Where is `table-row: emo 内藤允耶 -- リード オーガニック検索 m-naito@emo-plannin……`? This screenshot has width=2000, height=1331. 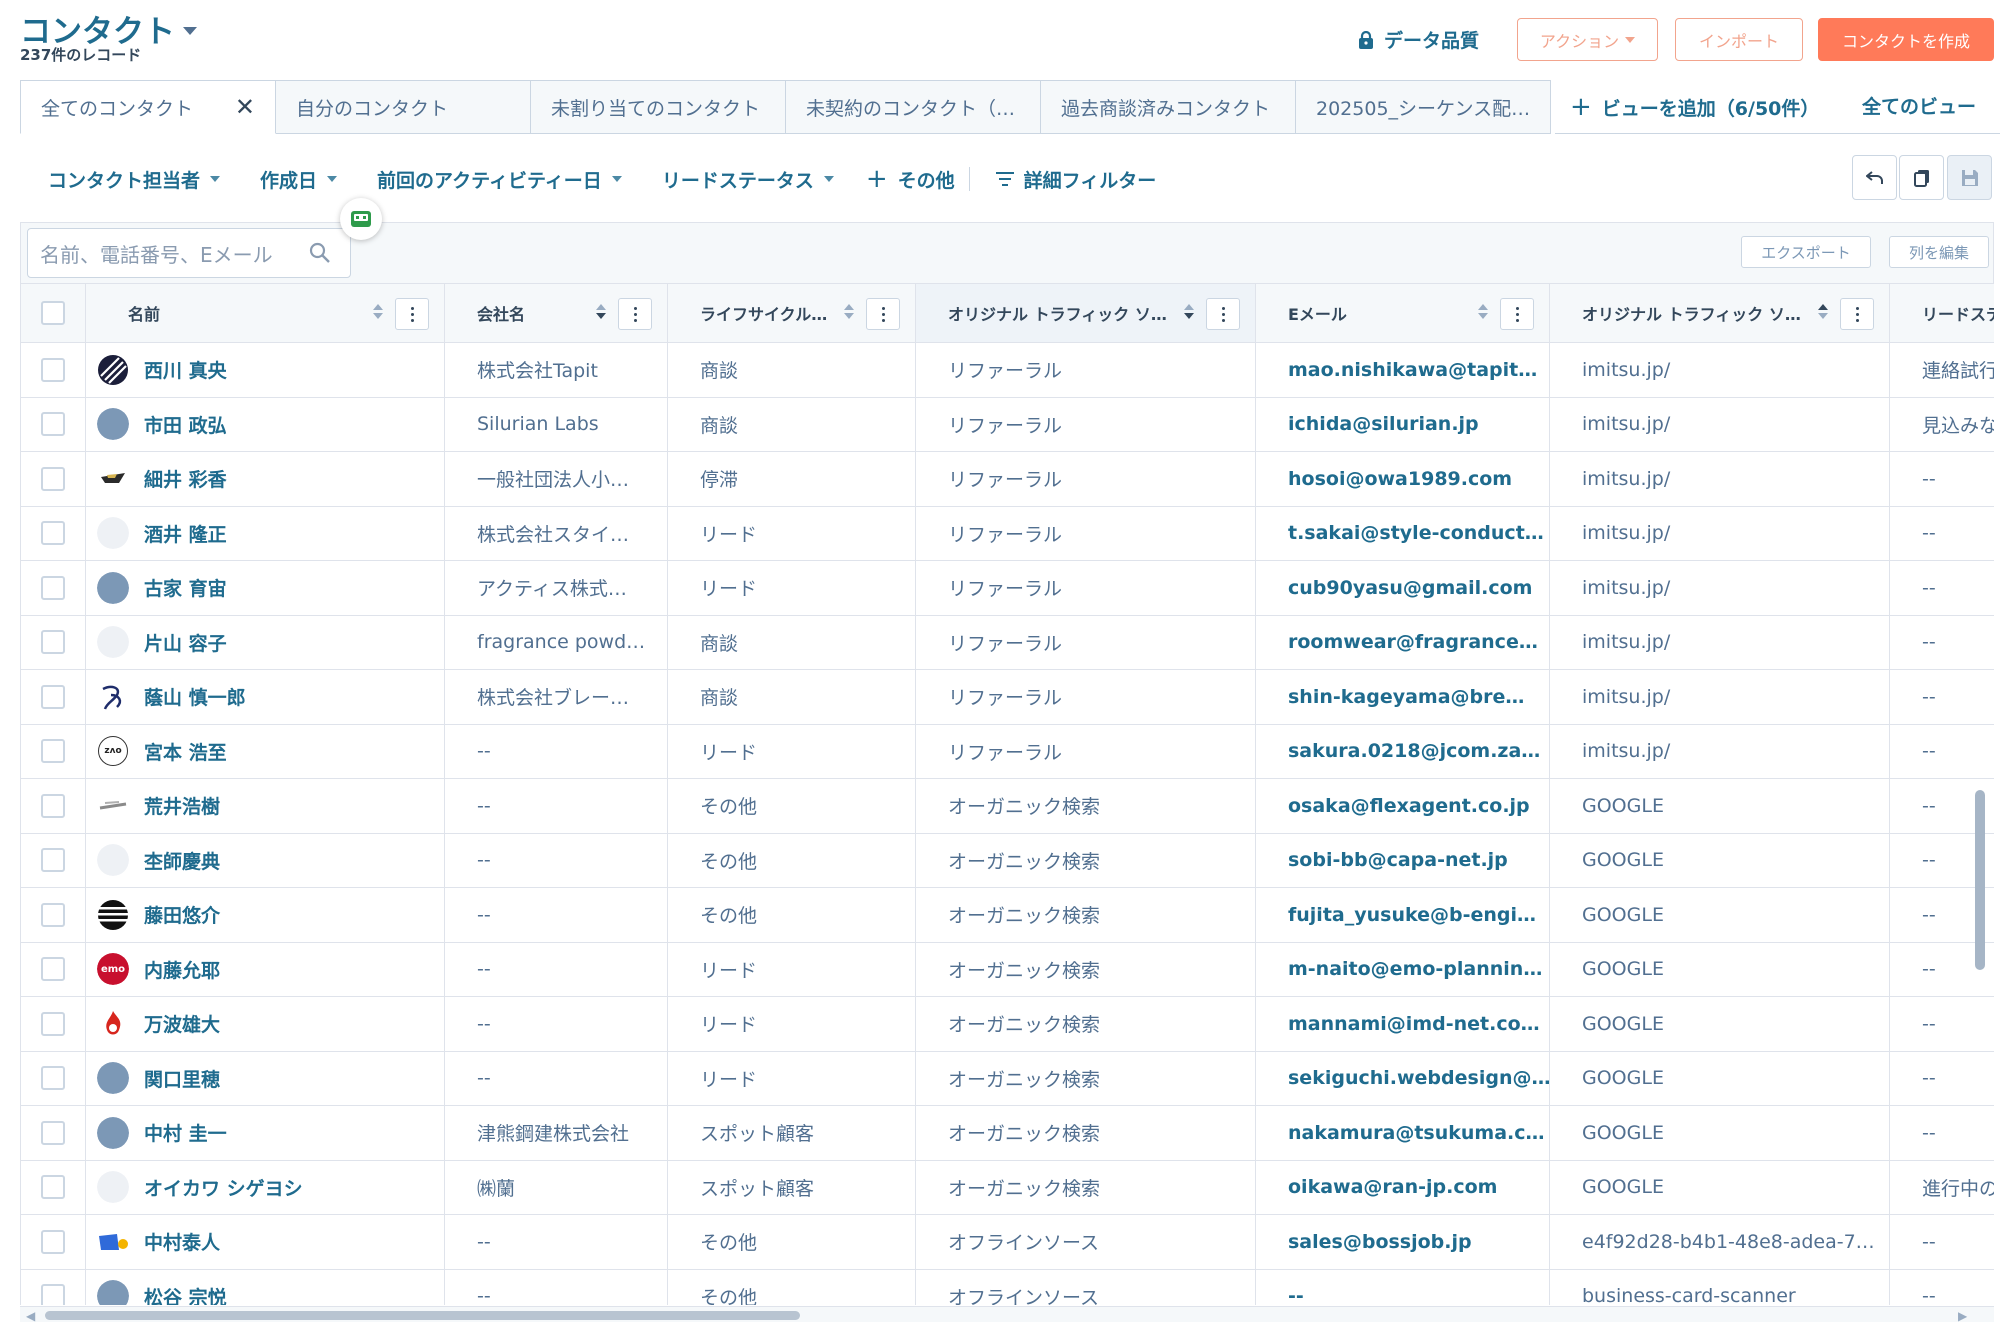
table-row: emo 内藤允耶 -- リード オーガニック検索 m-naito@emo-plannin…… is located at coordinates (1007, 969).